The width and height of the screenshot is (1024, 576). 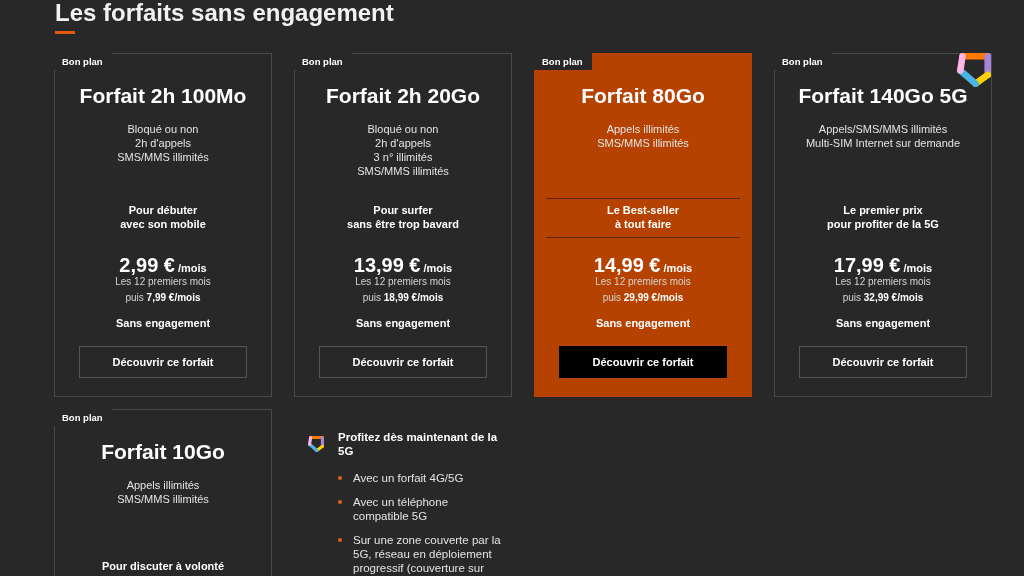 What do you see at coordinates (627, 265) in the screenshot?
I see `price-amount: 14,99 €` at bounding box center [627, 265].